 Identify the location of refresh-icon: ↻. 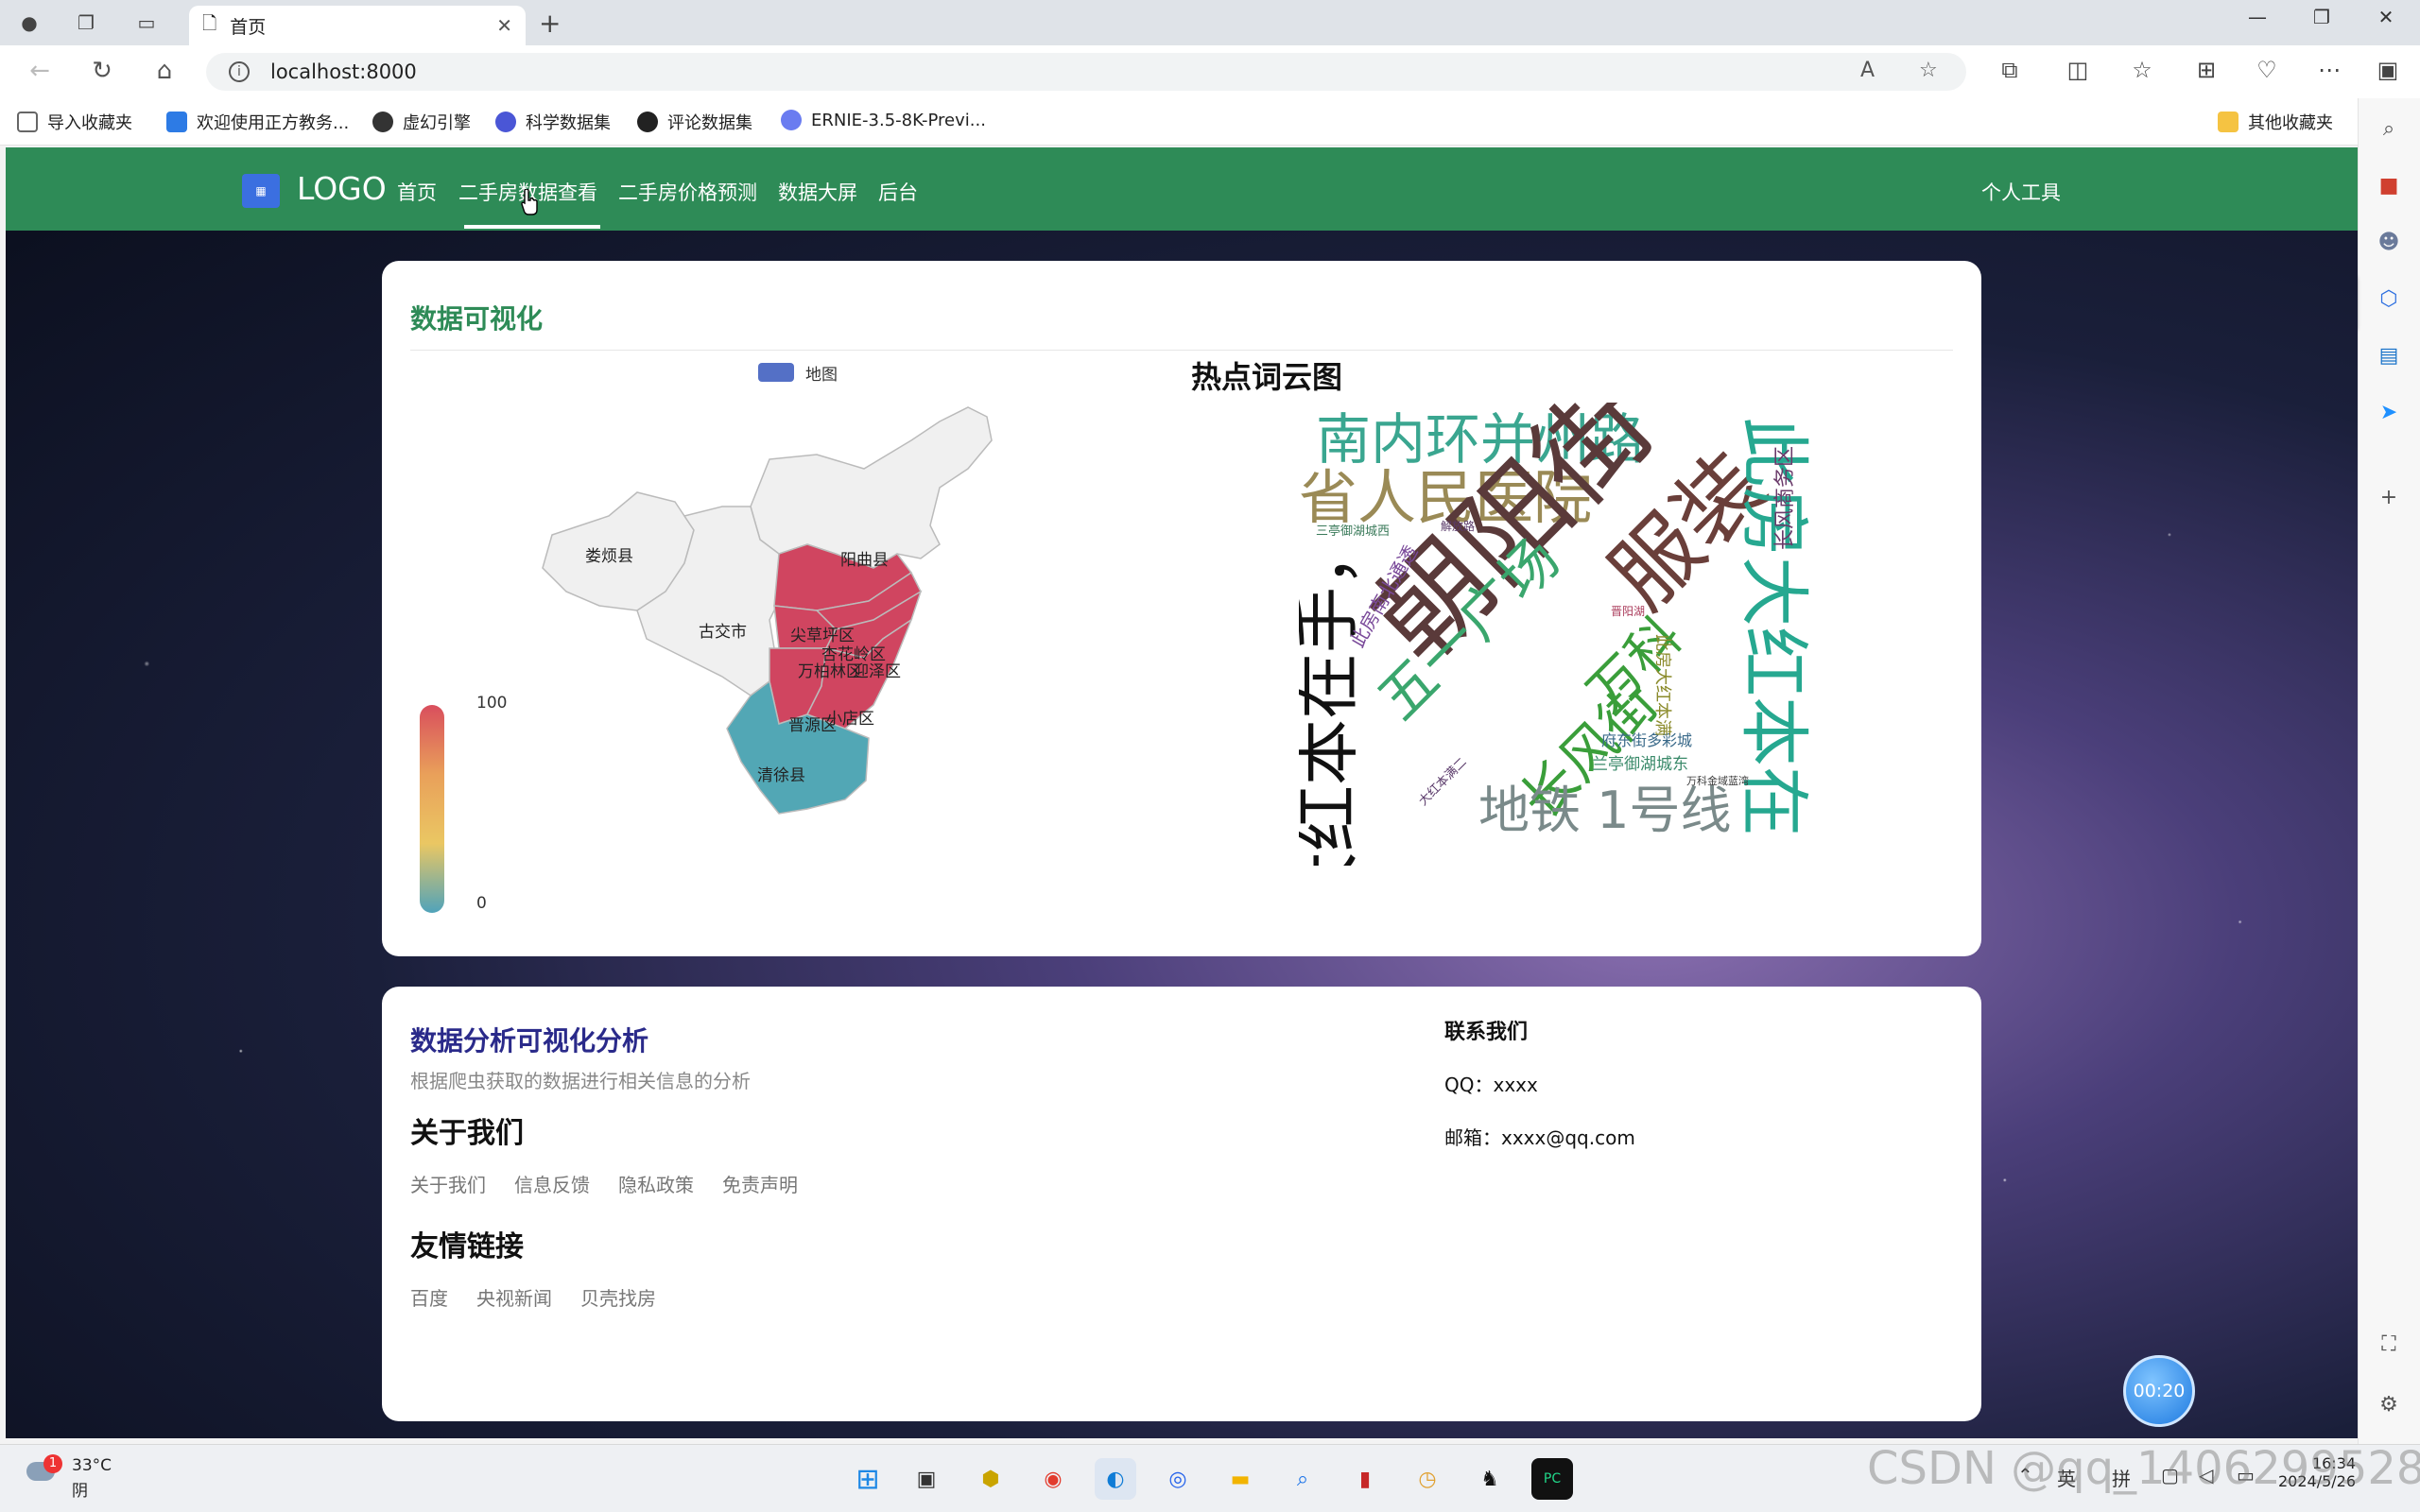
(102, 71).